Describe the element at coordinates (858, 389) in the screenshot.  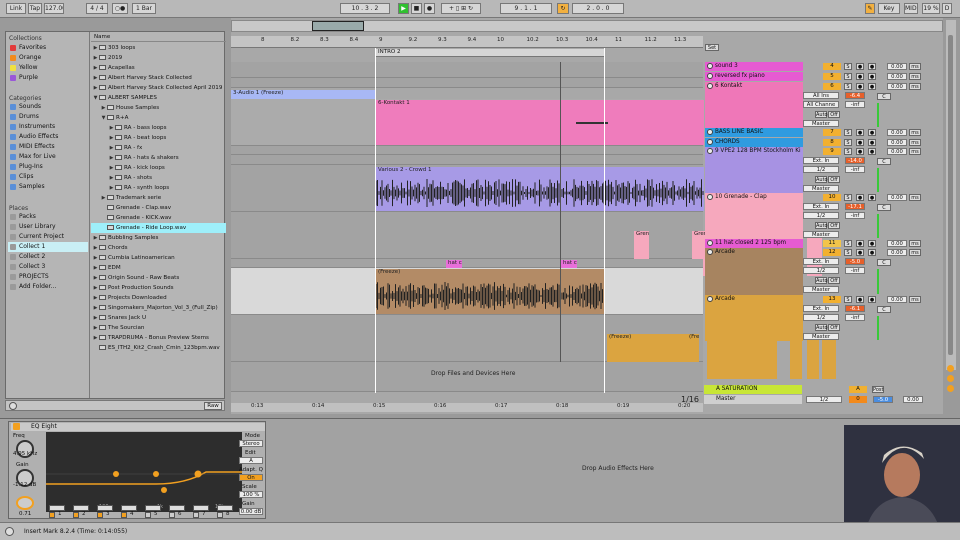
I see `return-a-activator: A` at that location.